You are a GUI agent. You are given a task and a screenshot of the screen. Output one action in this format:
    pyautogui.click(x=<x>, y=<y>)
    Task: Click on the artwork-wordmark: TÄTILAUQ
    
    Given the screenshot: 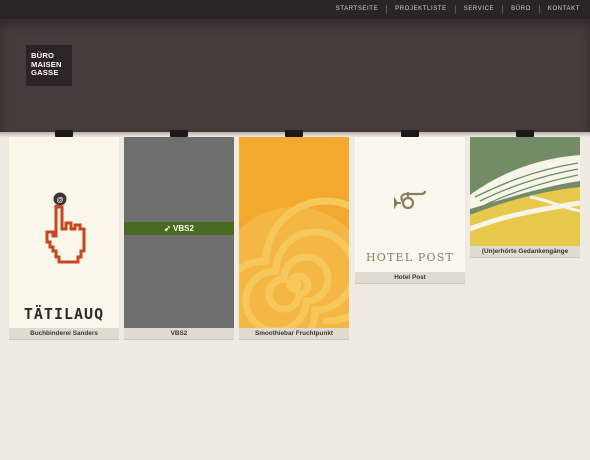 What is the action you would take?
    pyautogui.click(x=64, y=314)
    